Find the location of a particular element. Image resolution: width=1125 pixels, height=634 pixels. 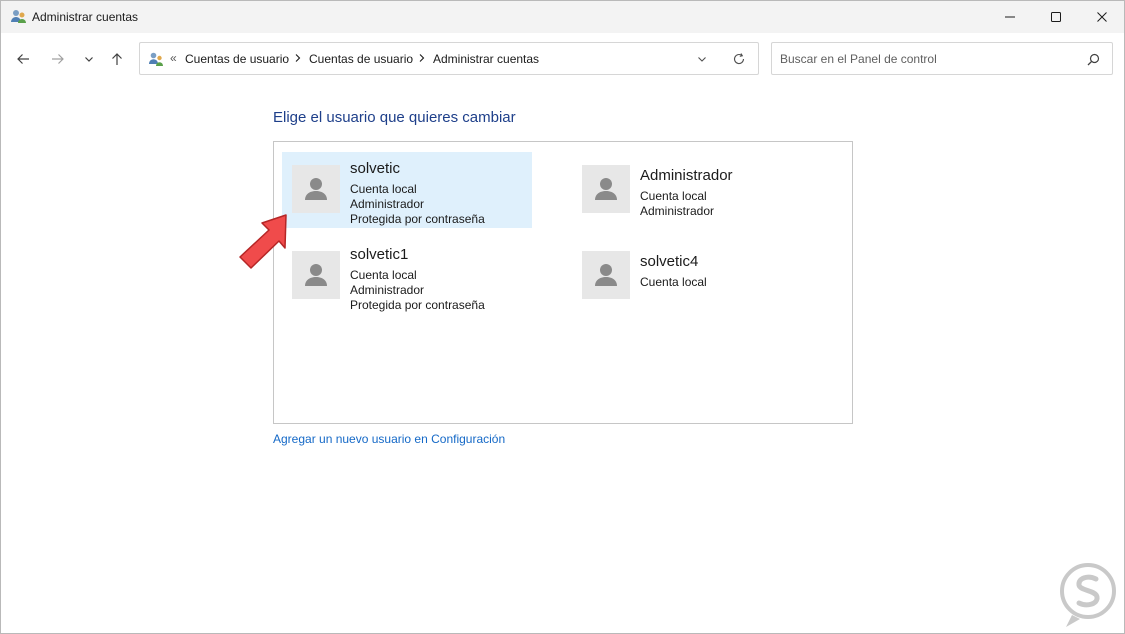

maximize-icon is located at coordinates (1056, 17).